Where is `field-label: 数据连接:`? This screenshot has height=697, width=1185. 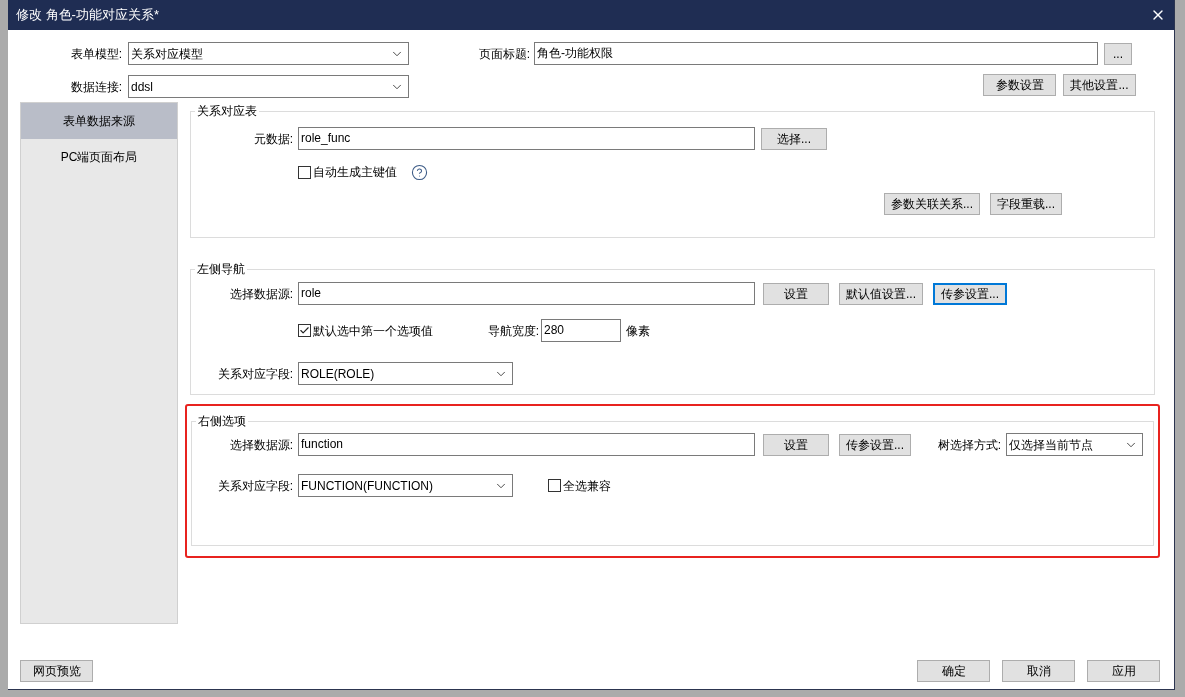 field-label: 数据连接: is located at coordinates (96, 87).